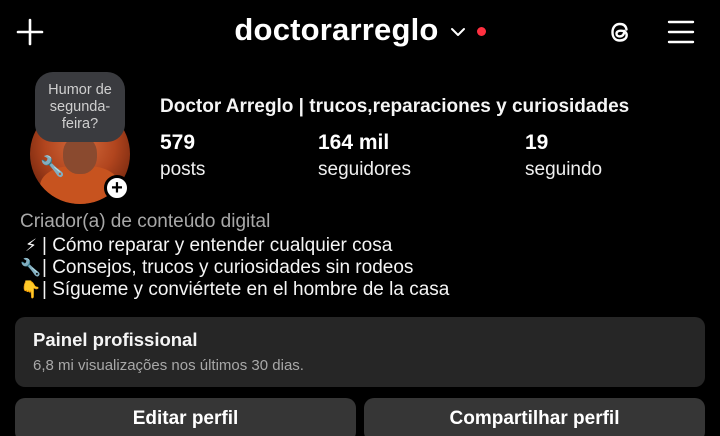  Describe the element at coordinates (354, 142) in the screenshot. I see `stat-value: 164 mil` at that location.